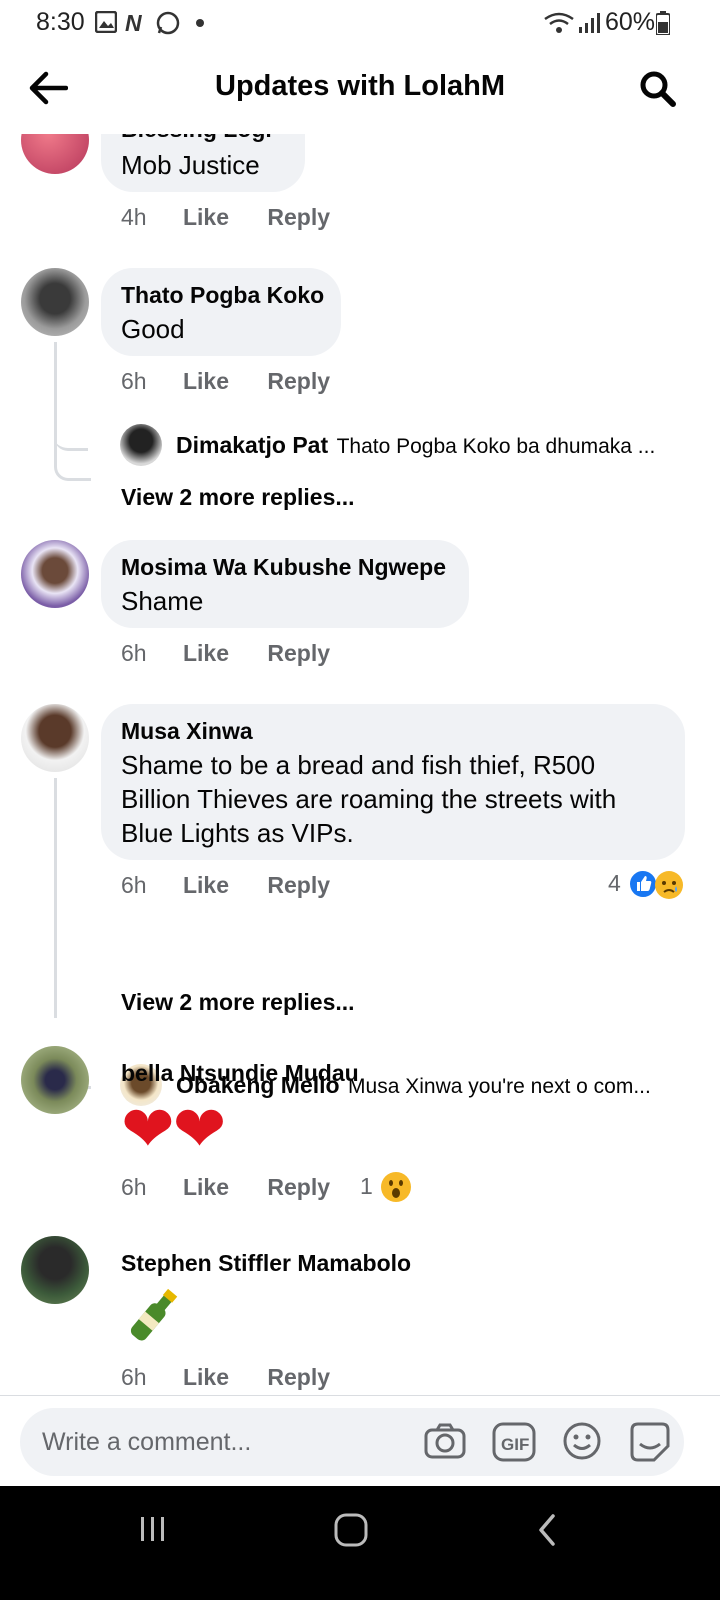 The image size is (720, 1600). What do you see at coordinates (630, 22) in the screenshot?
I see `battery-percent: 60%` at bounding box center [630, 22].